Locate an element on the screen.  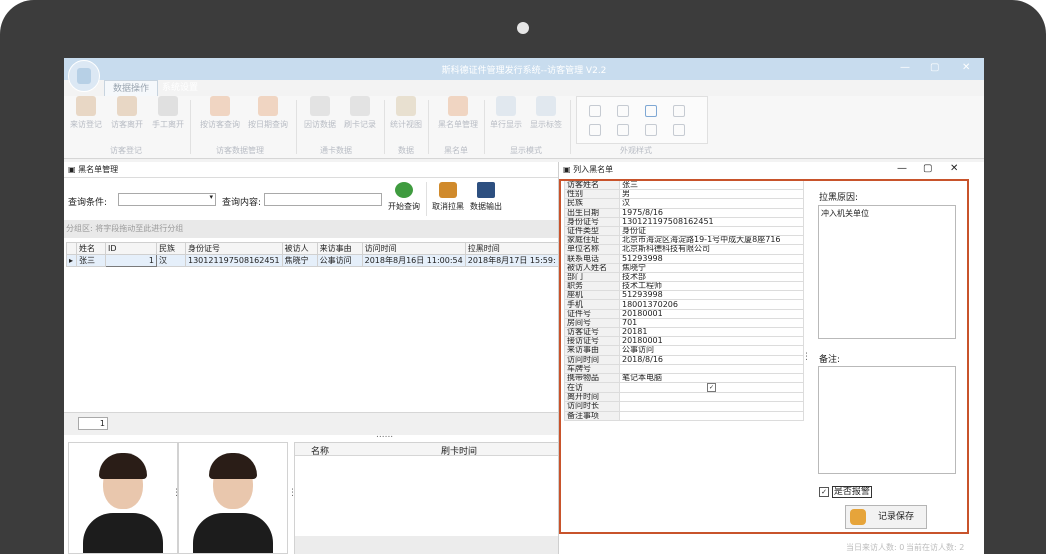
col-id-card: 身份证号 is located at coordinates (234, 248).